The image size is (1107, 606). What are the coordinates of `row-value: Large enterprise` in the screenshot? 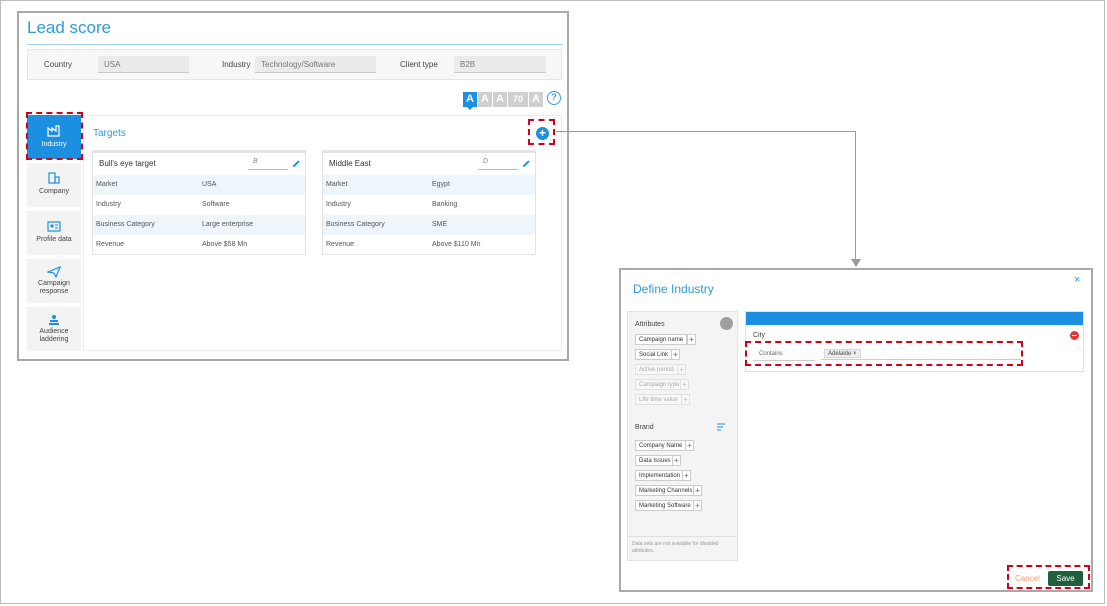 It's located at (227, 224).